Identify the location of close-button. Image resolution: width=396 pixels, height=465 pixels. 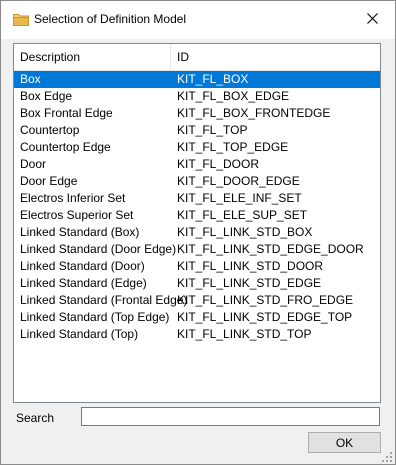
(372, 20).